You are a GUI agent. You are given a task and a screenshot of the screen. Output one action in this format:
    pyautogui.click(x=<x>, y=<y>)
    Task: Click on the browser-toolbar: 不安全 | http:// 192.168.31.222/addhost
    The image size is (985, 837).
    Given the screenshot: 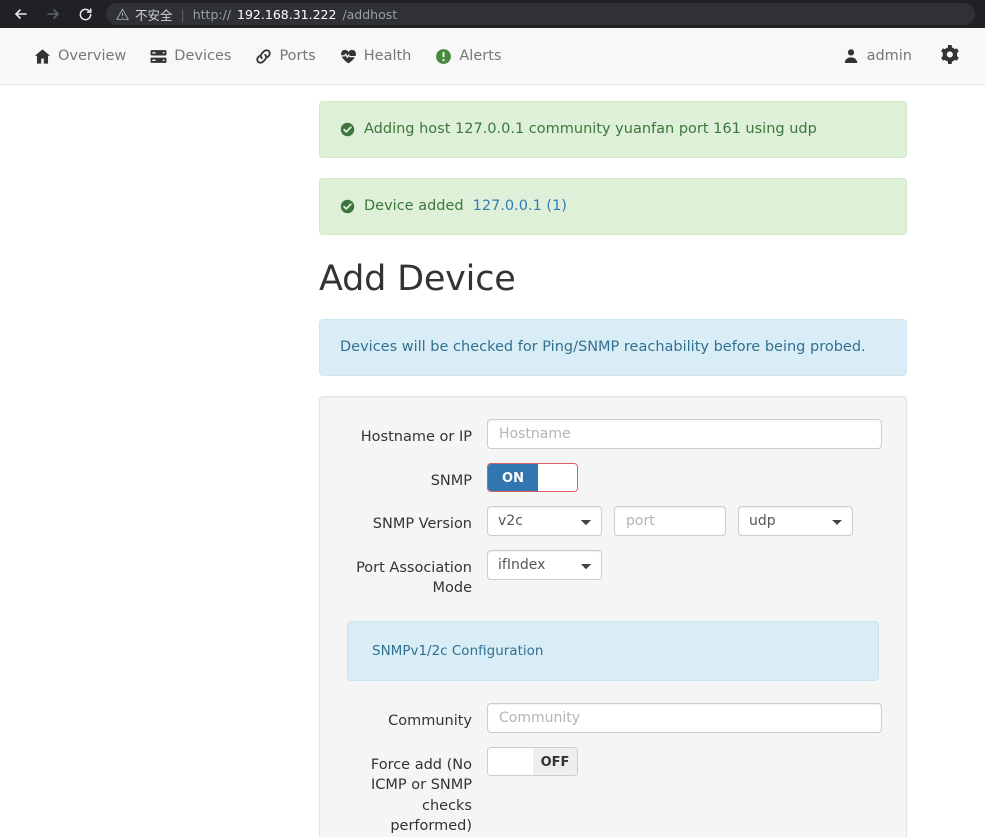 What is the action you would take?
    pyautogui.click(x=492, y=14)
    